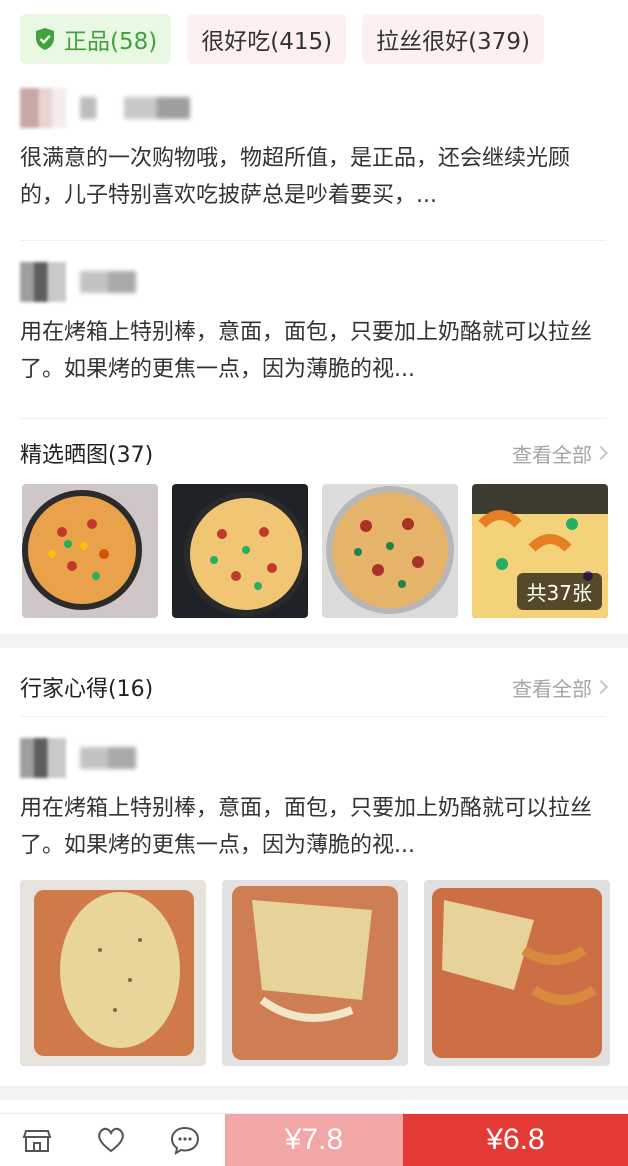  I want to click on expert-photo-row, so click(315, 973).